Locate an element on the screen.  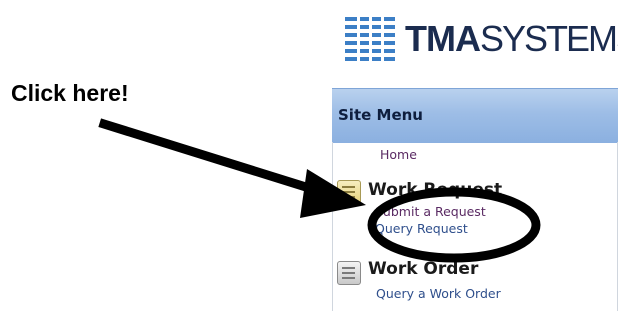
section-title-work-request: Work Request is located at coordinates (435, 190).